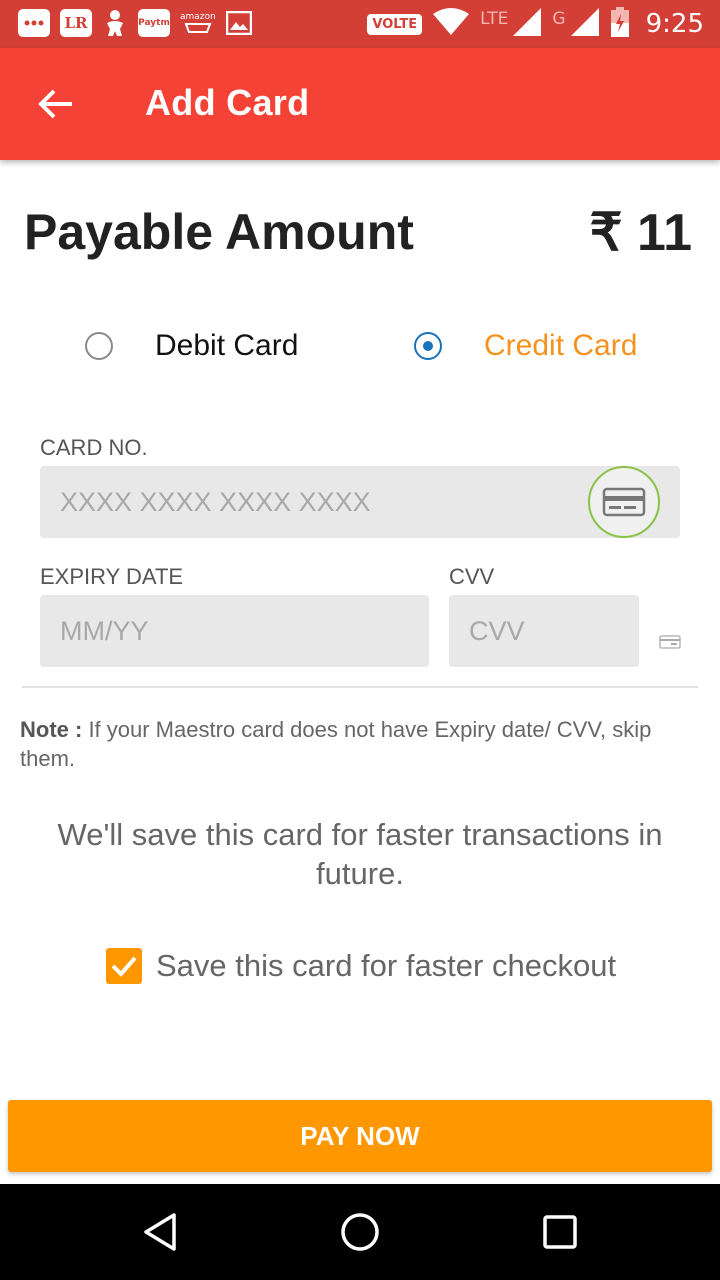 The height and width of the screenshot is (1280, 720). I want to click on cvv-field, so click(544, 631).